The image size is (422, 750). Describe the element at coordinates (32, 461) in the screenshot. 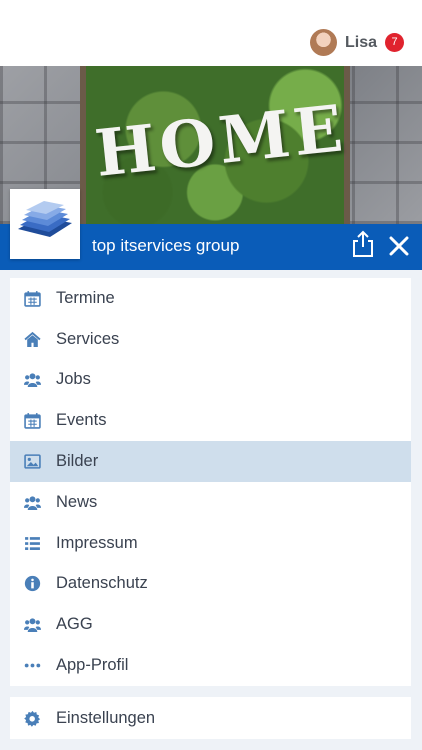

I see `image-icon` at that location.